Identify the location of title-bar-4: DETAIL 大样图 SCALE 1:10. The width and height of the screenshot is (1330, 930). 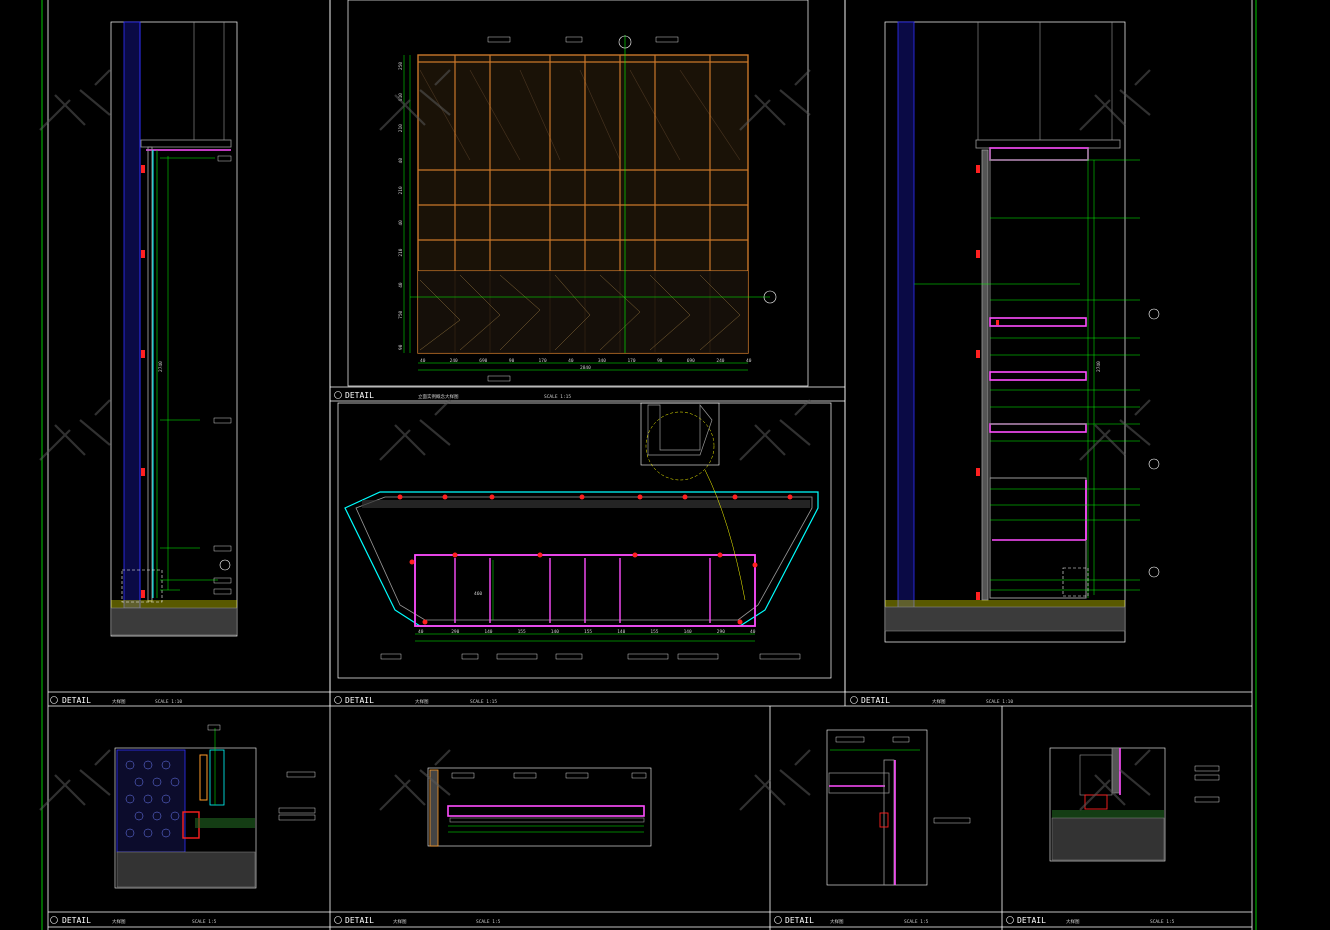
(931, 700).